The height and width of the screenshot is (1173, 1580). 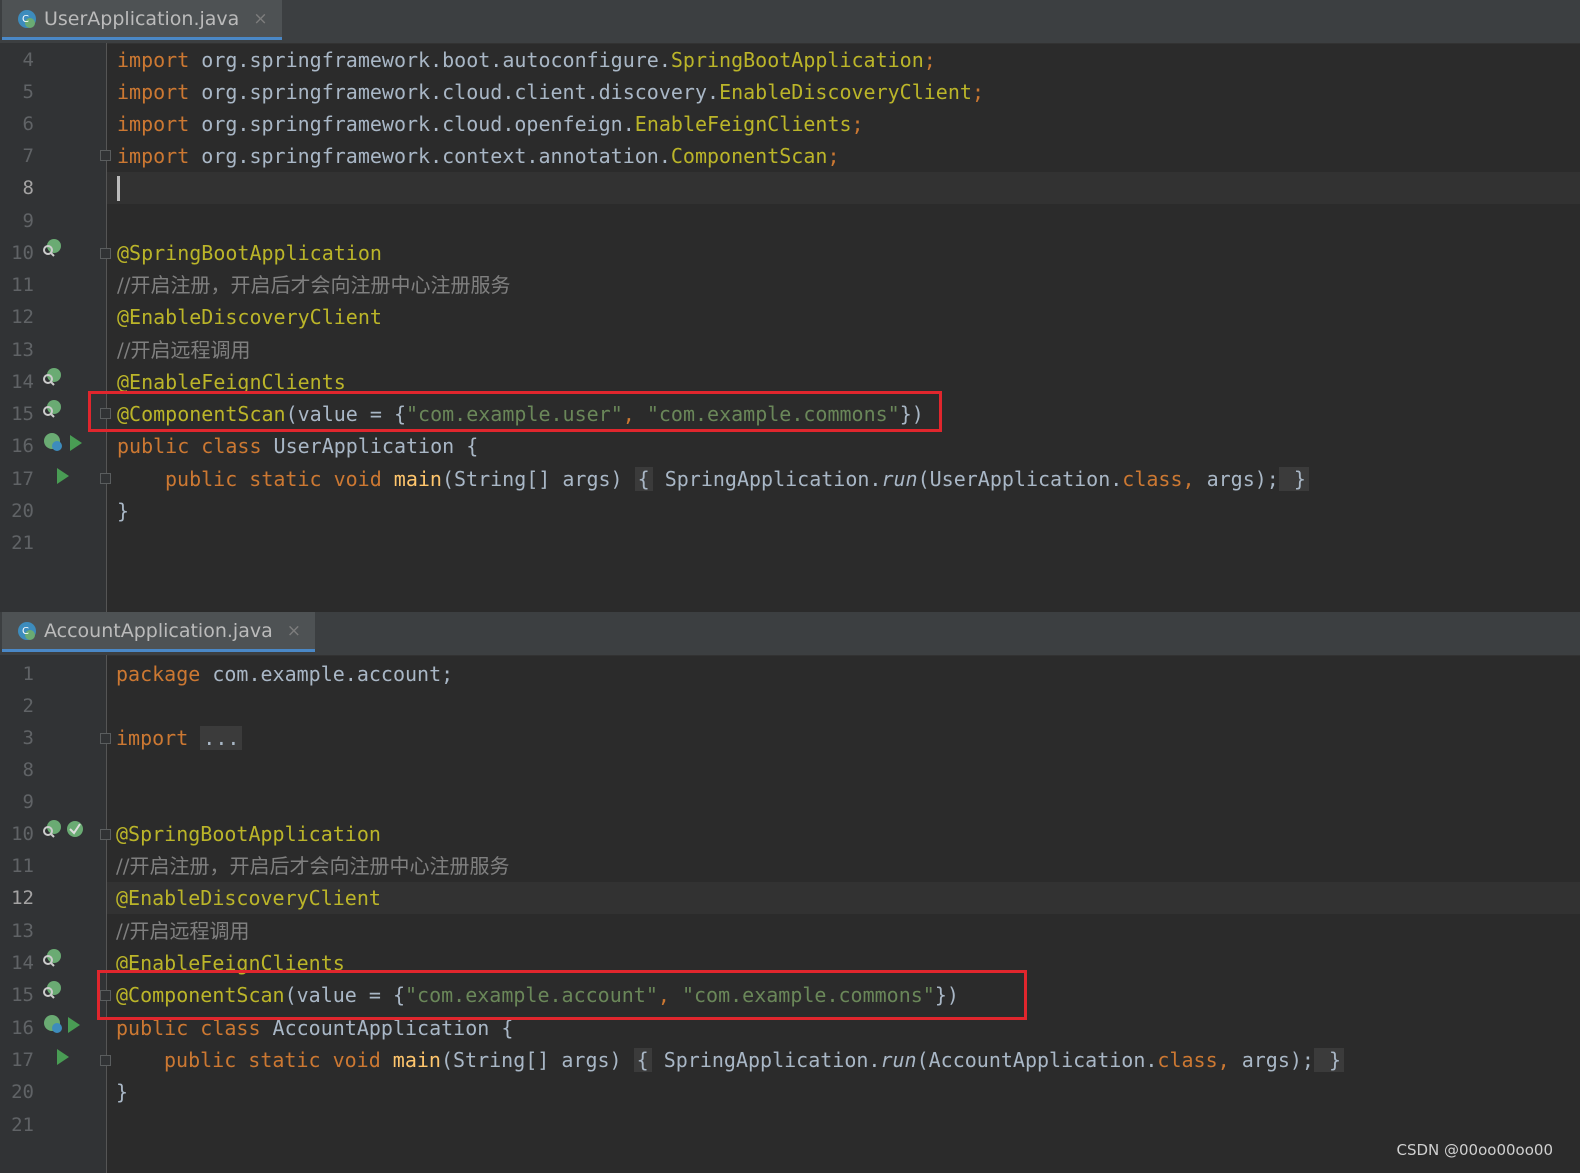 What do you see at coordinates (118, 188) in the screenshot?
I see `text-caret` at bounding box center [118, 188].